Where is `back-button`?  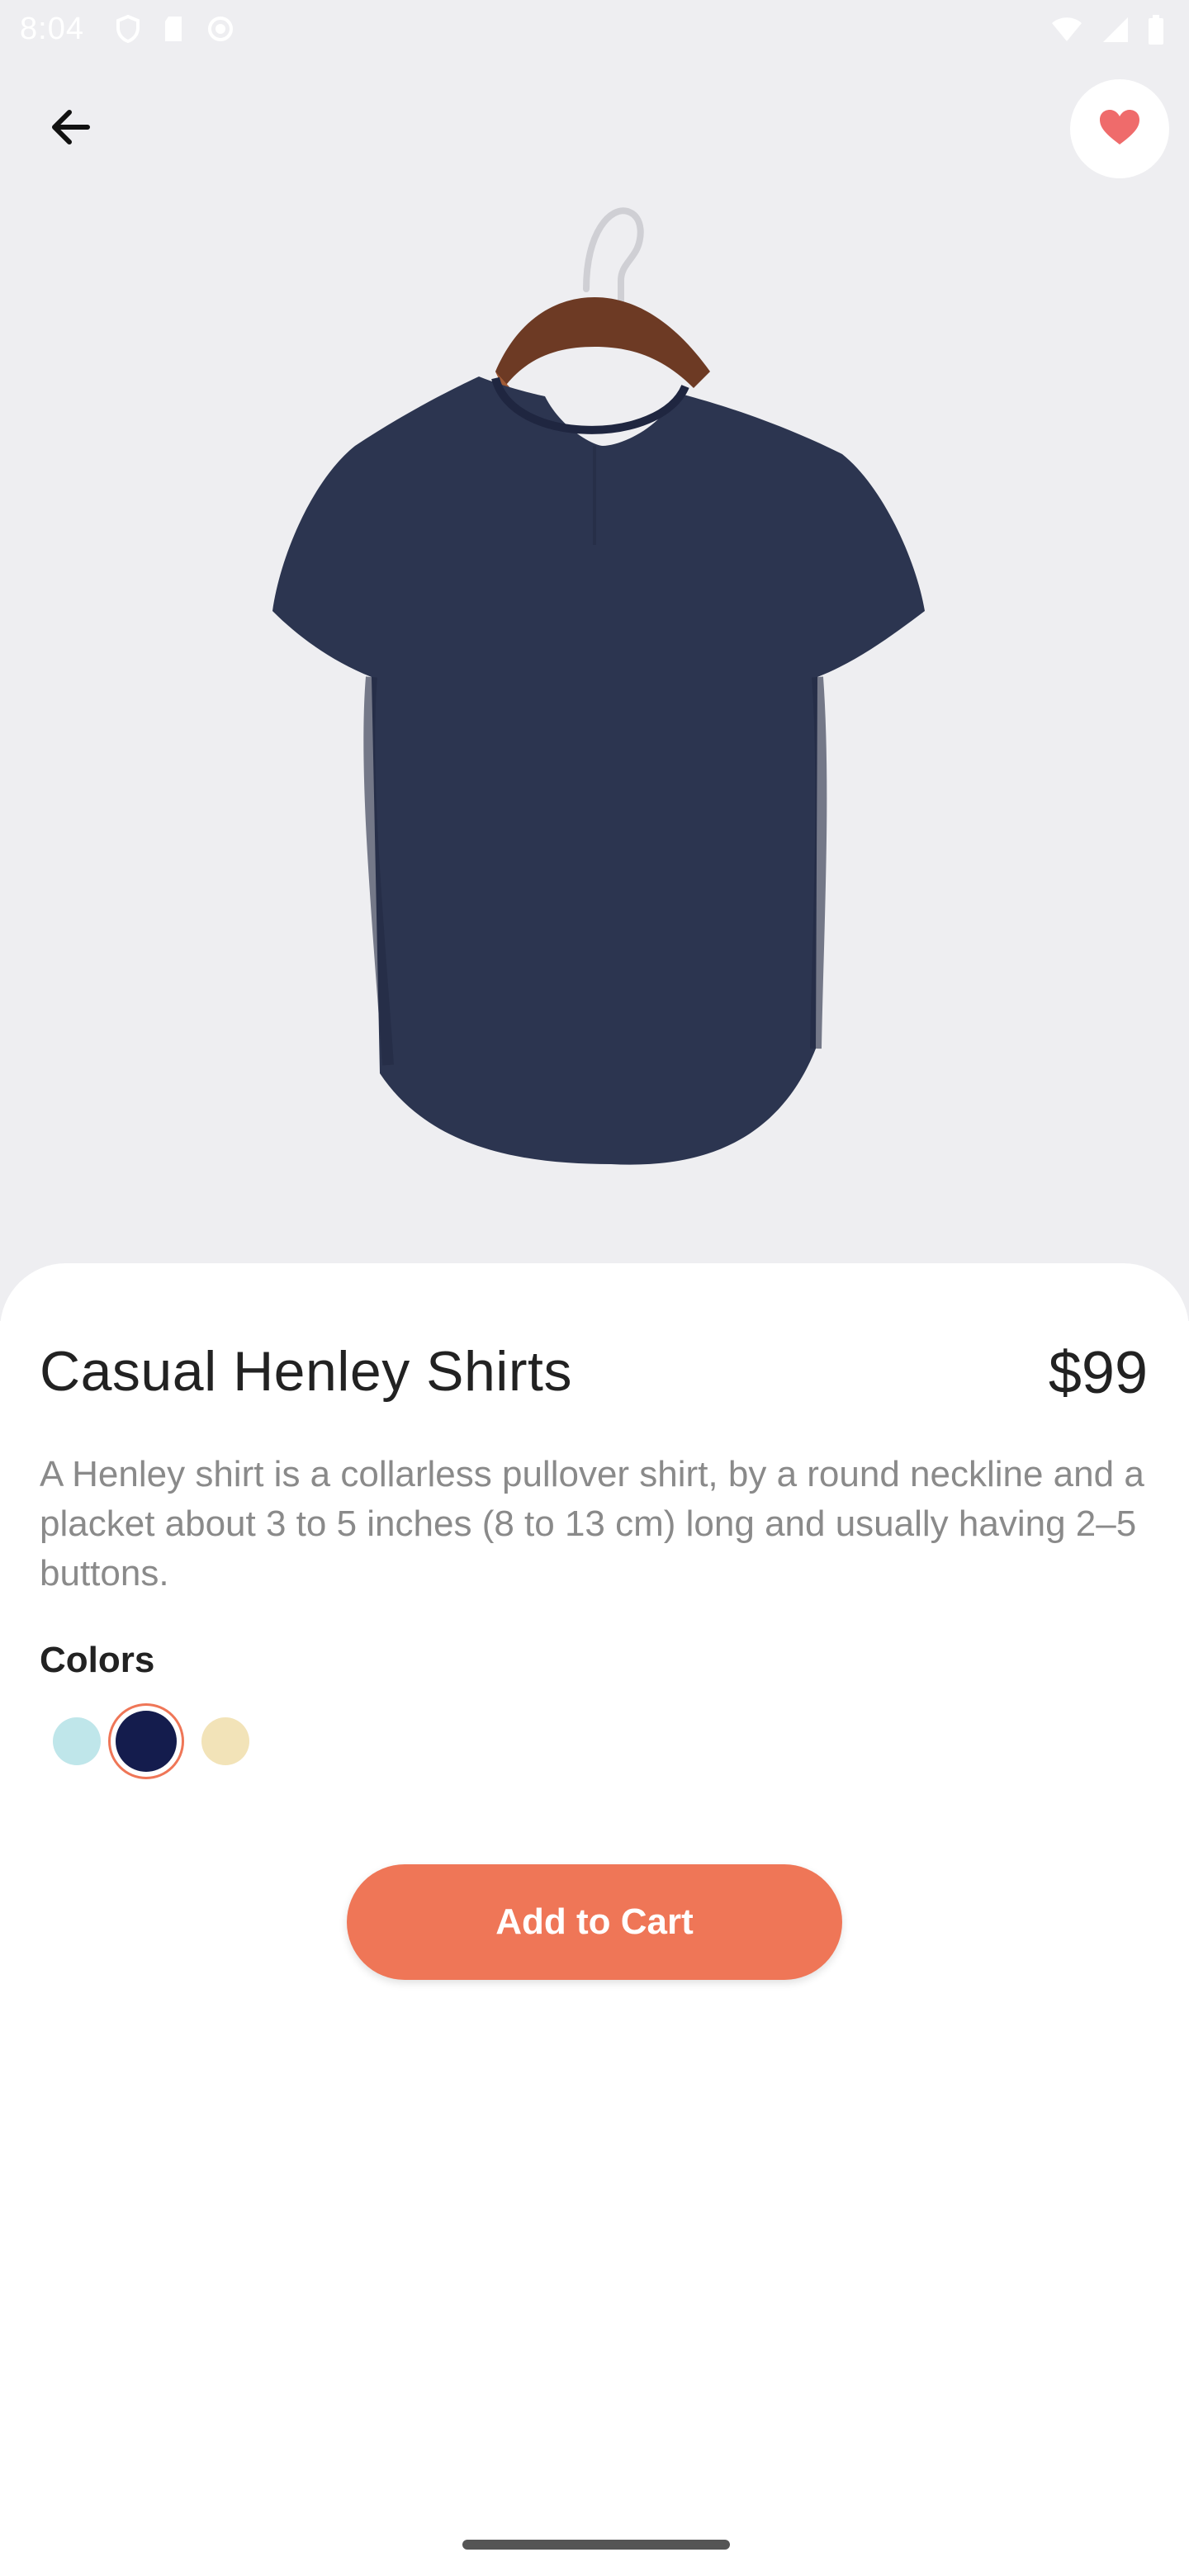
back-button is located at coordinates (69, 129).